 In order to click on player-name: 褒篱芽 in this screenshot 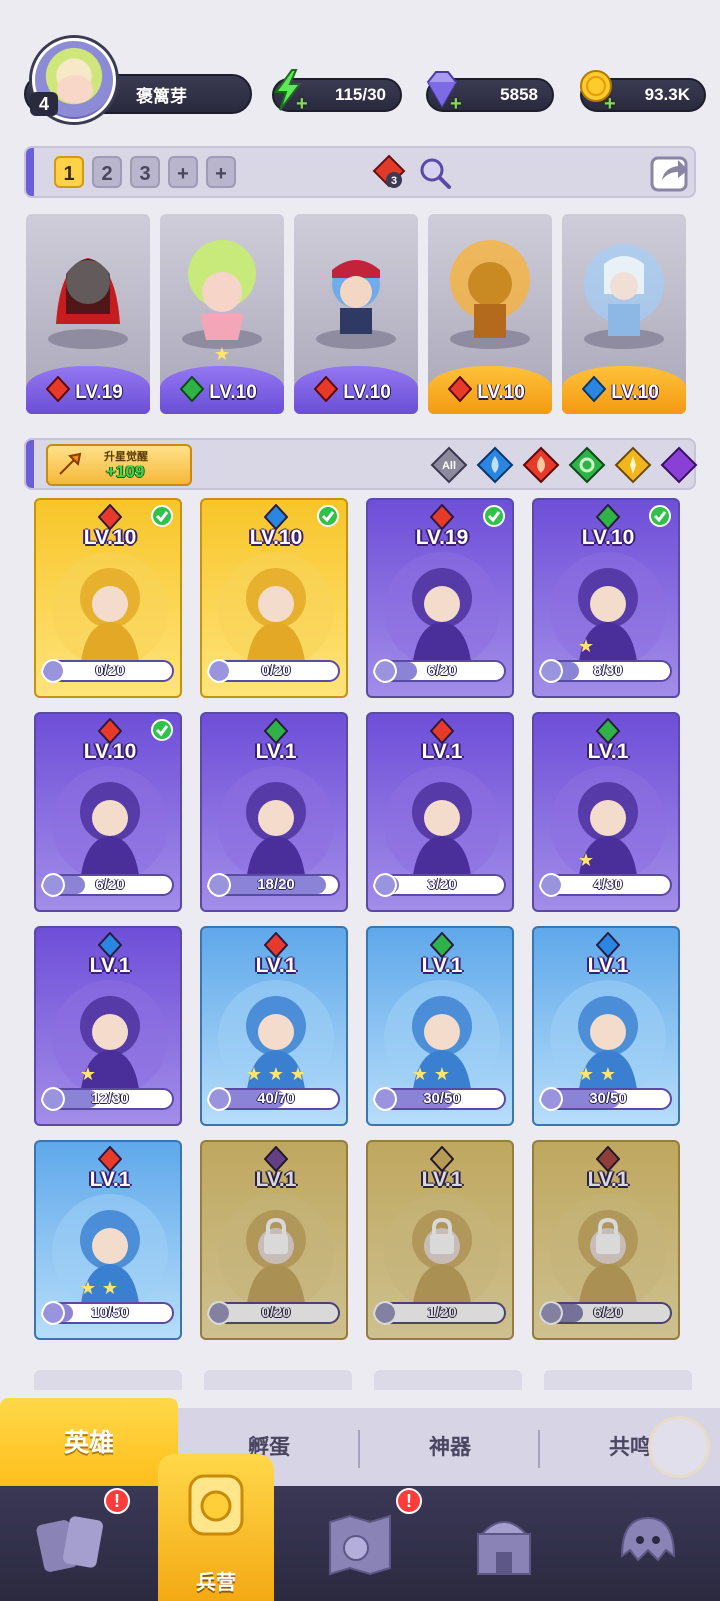, I will do `click(161, 96)`.